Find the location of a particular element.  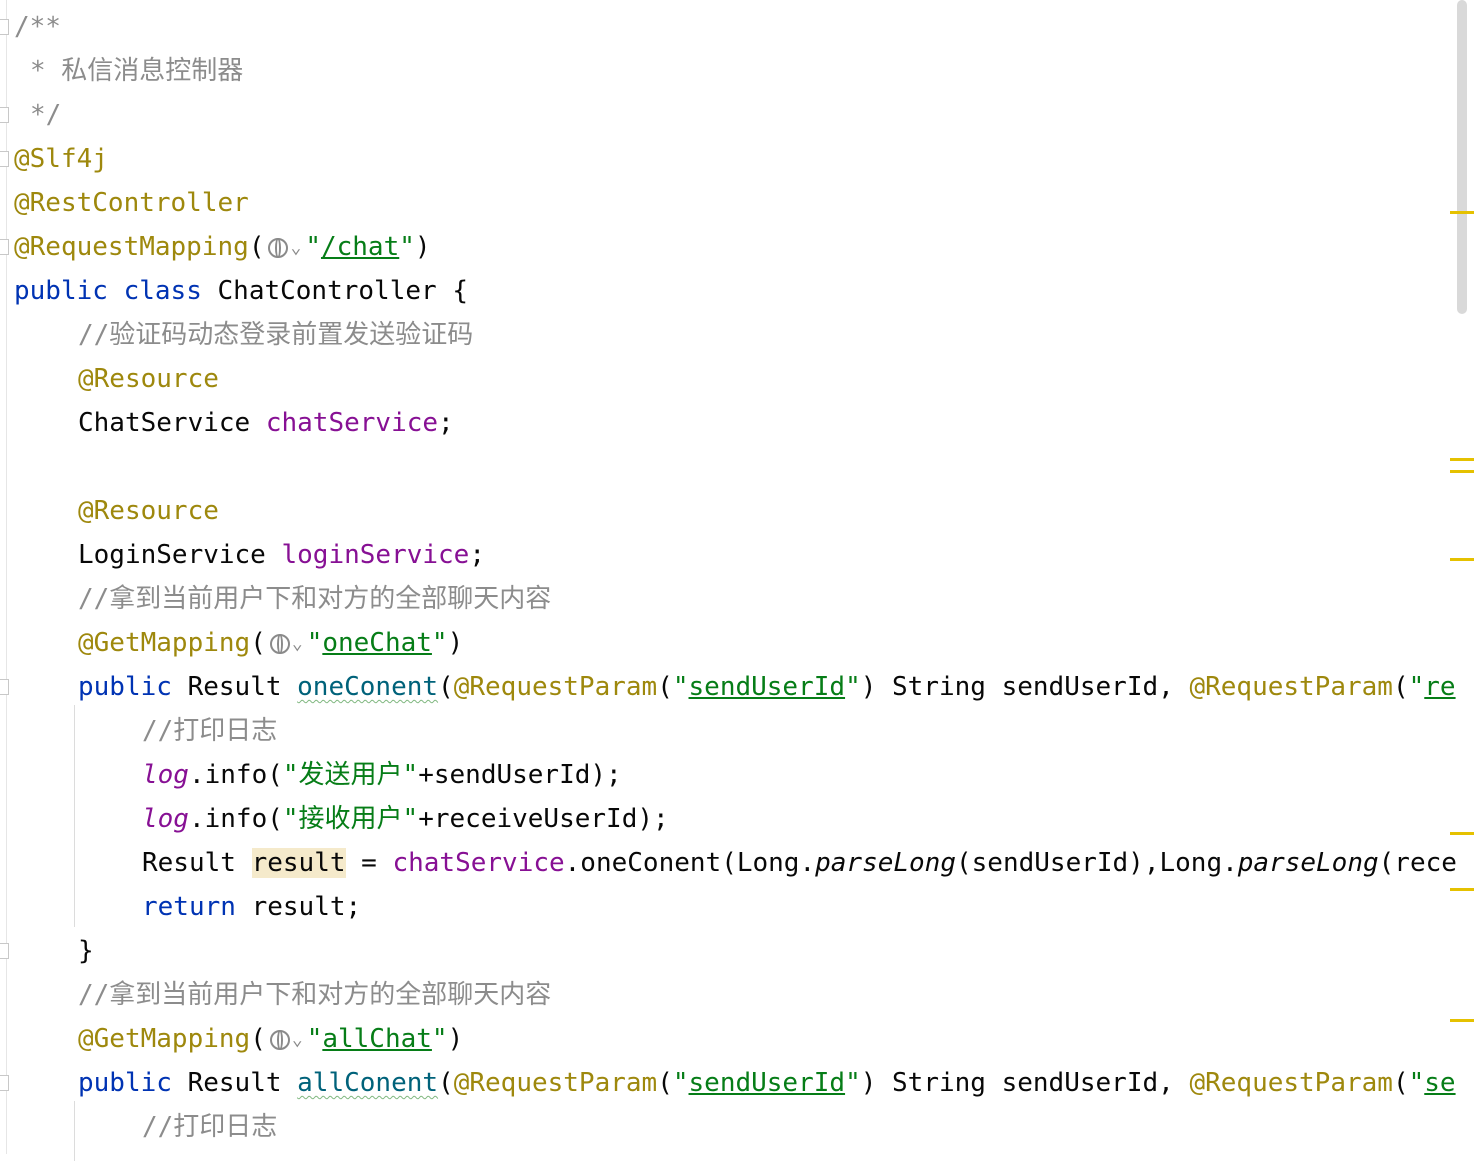

code-line: public class ChatController { is located at coordinates (241, 291).